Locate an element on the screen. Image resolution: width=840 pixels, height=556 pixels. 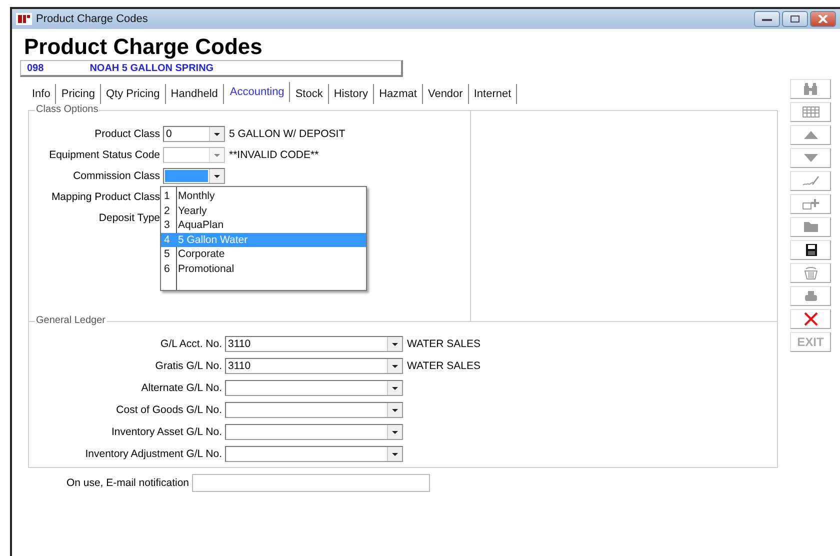
field-label: Cost of Goods G/L No. is located at coordinates (169, 410).